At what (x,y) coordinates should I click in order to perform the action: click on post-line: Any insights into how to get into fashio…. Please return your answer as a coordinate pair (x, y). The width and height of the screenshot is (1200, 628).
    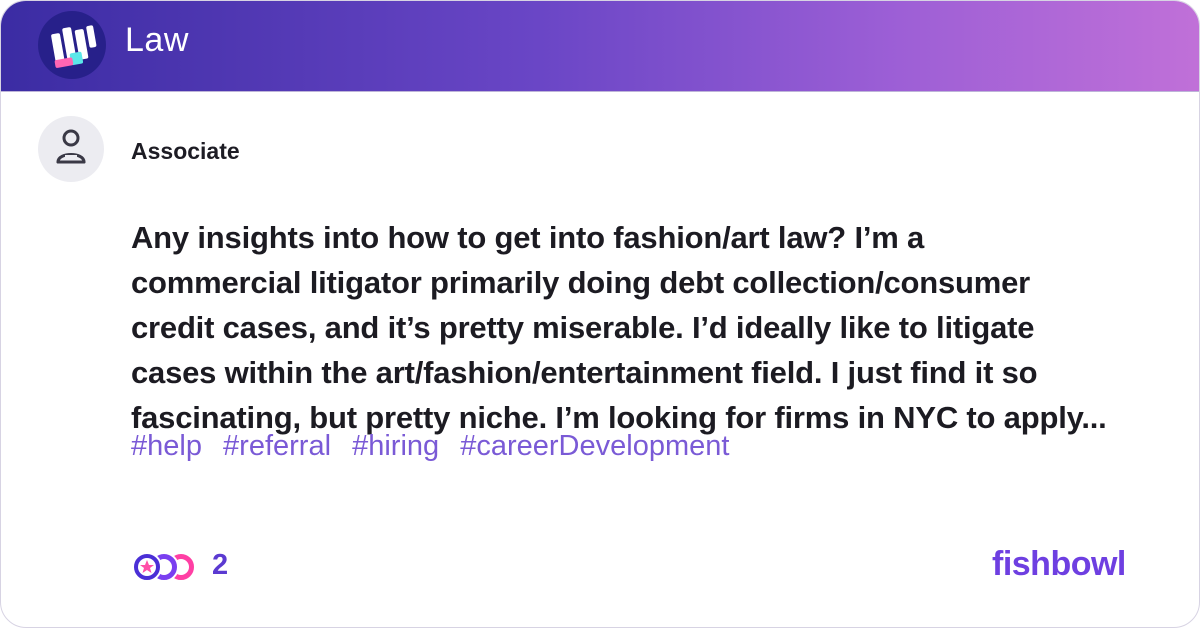
    Looking at the image, I should click on (528, 237).